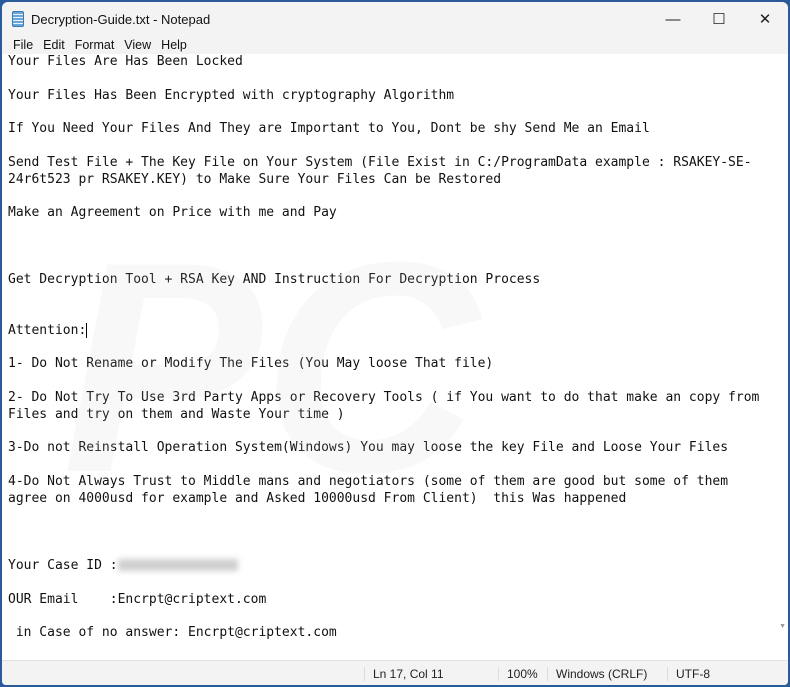 The image size is (790, 687). I want to click on minimize-button: —, so click(673, 19).